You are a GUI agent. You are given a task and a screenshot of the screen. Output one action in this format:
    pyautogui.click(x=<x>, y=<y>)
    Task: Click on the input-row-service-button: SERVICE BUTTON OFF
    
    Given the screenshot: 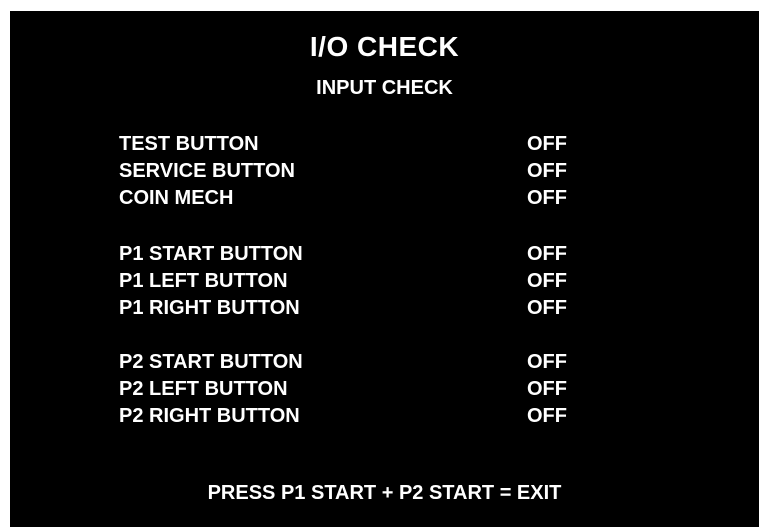 What is the action you would take?
    pyautogui.click(x=399, y=171)
    